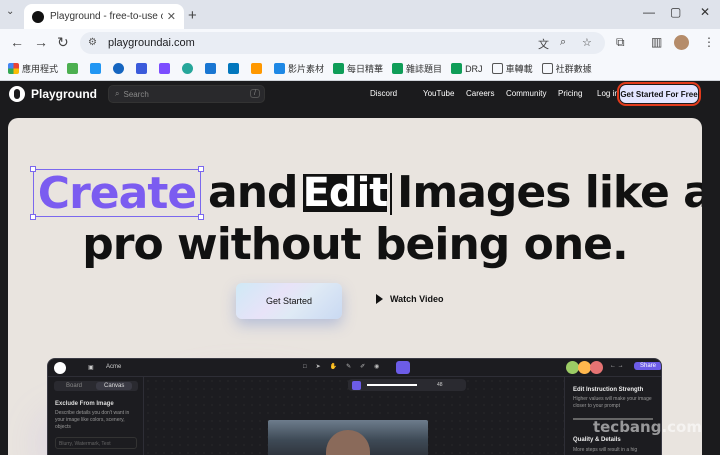  What do you see at coordinates (96, 443) in the screenshot?
I see `exclude-input: Blurry, Watermark, Text` at bounding box center [96, 443].